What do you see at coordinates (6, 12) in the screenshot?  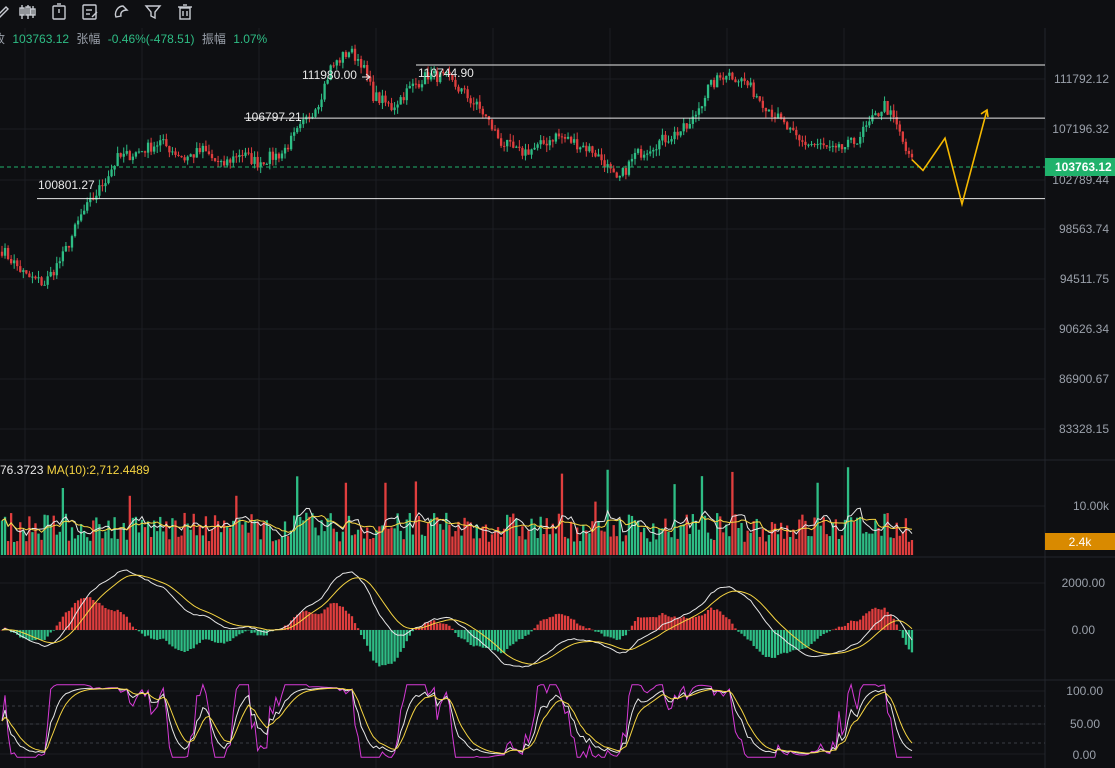 I see `pen-icon` at bounding box center [6, 12].